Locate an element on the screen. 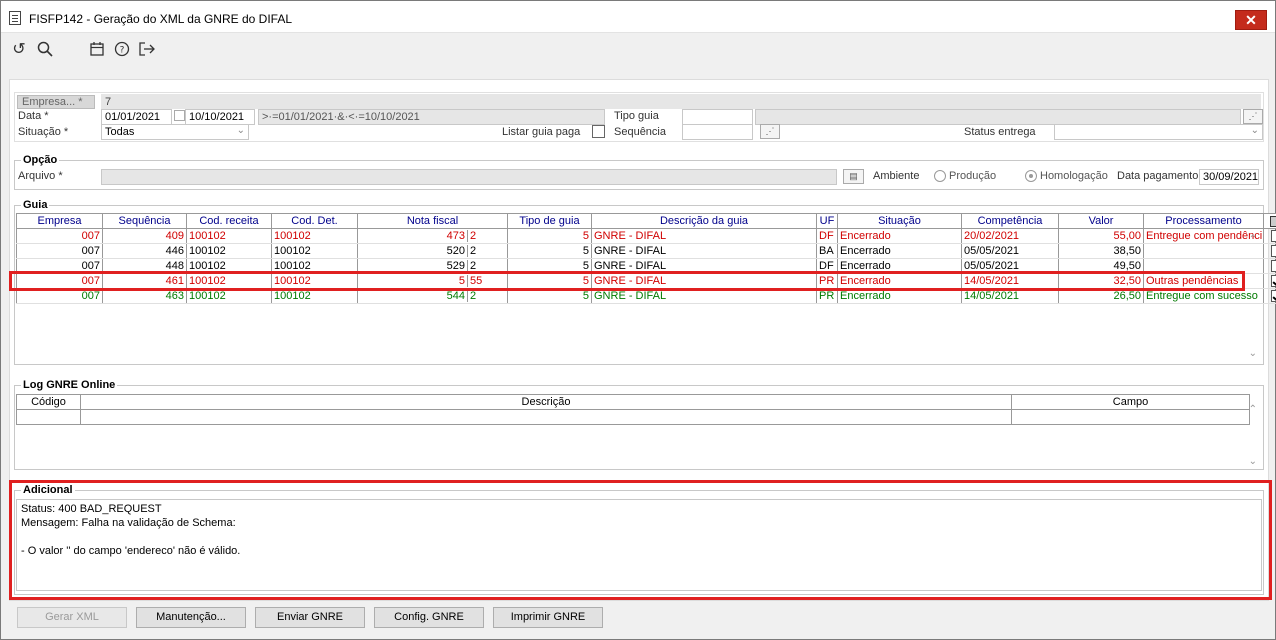 This screenshot has height=640, width=1276. status-entrega-select: ⌄ is located at coordinates (1158, 132).